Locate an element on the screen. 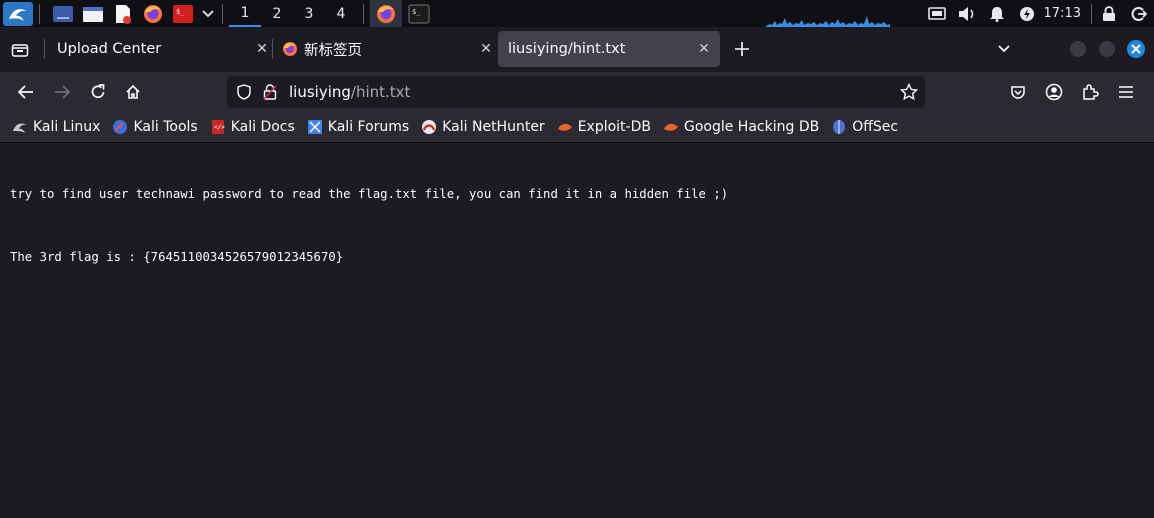 The image size is (1154, 518). bookmark-label: Kali NetHunter is located at coordinates (493, 127).